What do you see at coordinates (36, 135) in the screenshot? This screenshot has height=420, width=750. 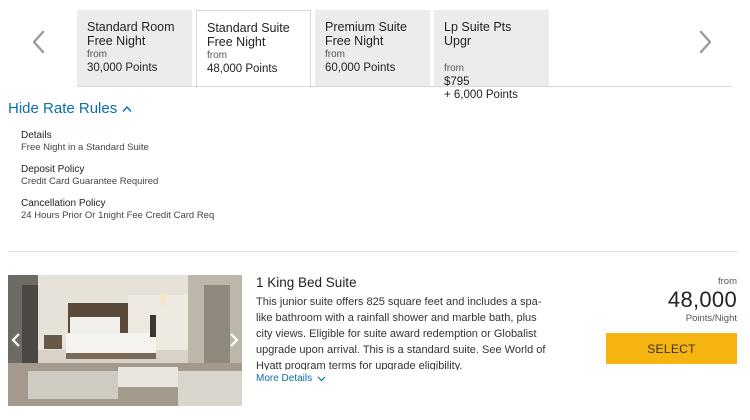 I see `rule-title: Details` at bounding box center [36, 135].